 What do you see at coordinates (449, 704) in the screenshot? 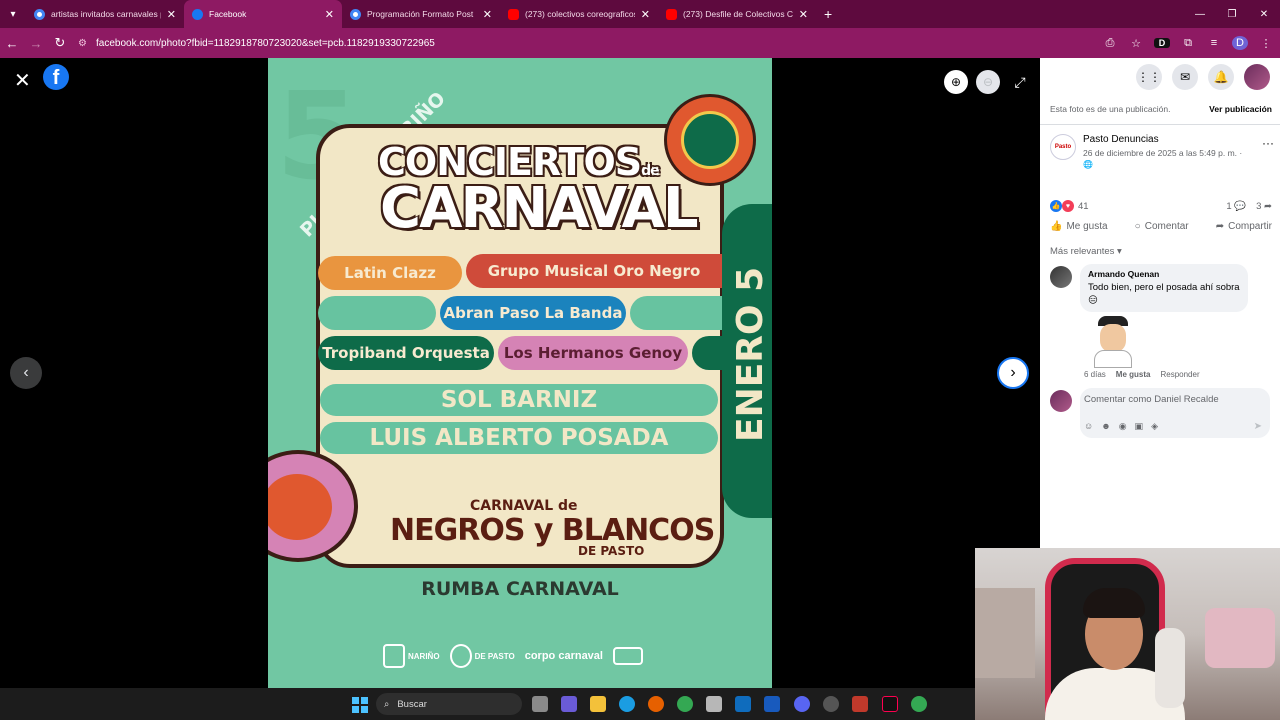
I see `taskbar-search: ⌕ Buscar` at bounding box center [449, 704].